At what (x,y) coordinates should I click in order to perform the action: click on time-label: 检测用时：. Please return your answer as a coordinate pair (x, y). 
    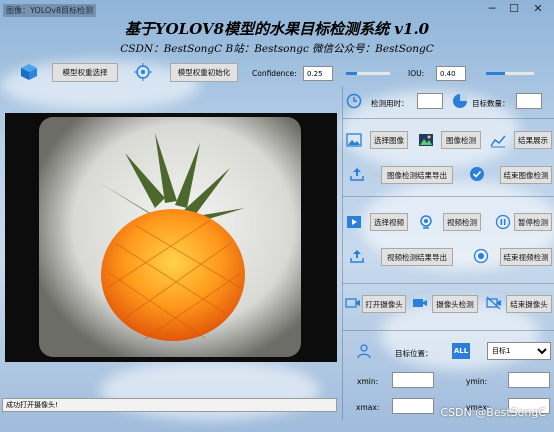
    Looking at the image, I should click on (390, 103).